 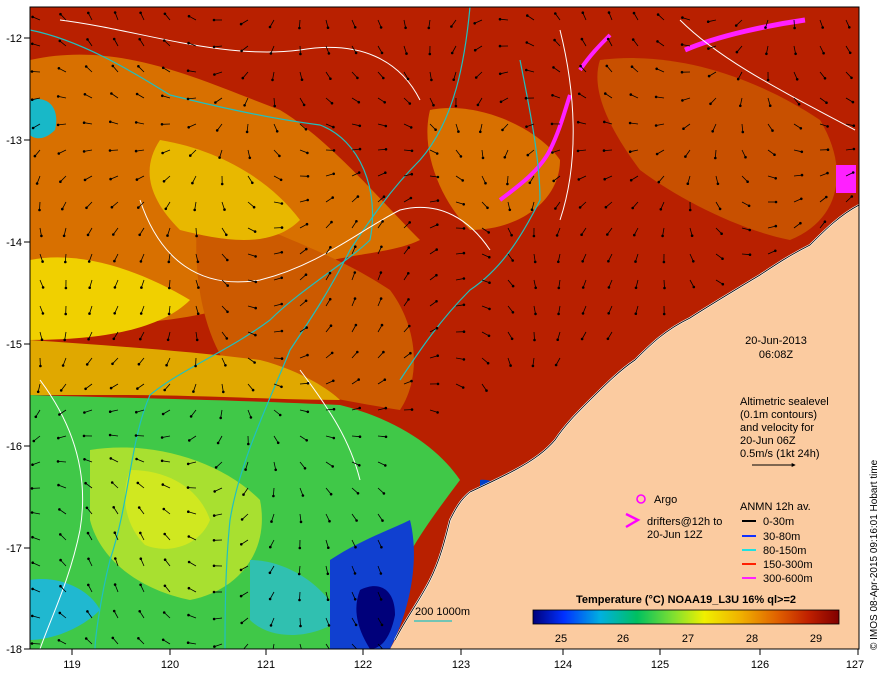 What do you see at coordinates (561, 639) in the screenshot?
I see `colorbar-tick: 25` at bounding box center [561, 639].